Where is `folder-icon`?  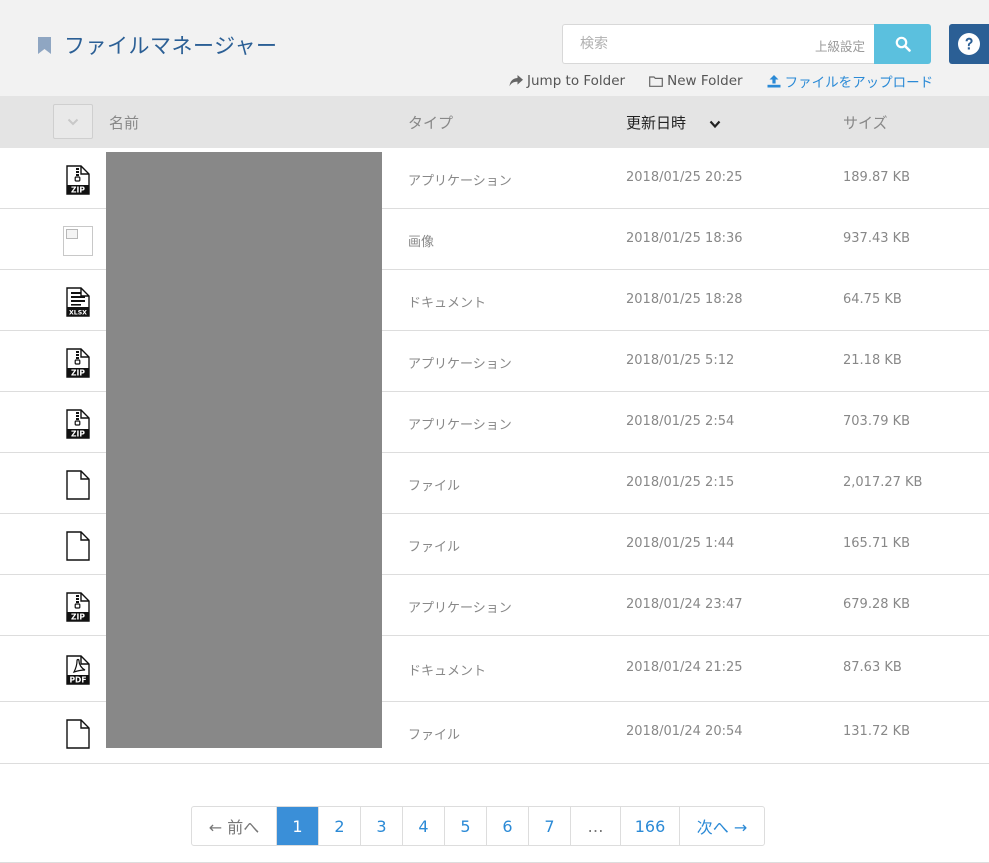
folder-icon is located at coordinates (656, 81).